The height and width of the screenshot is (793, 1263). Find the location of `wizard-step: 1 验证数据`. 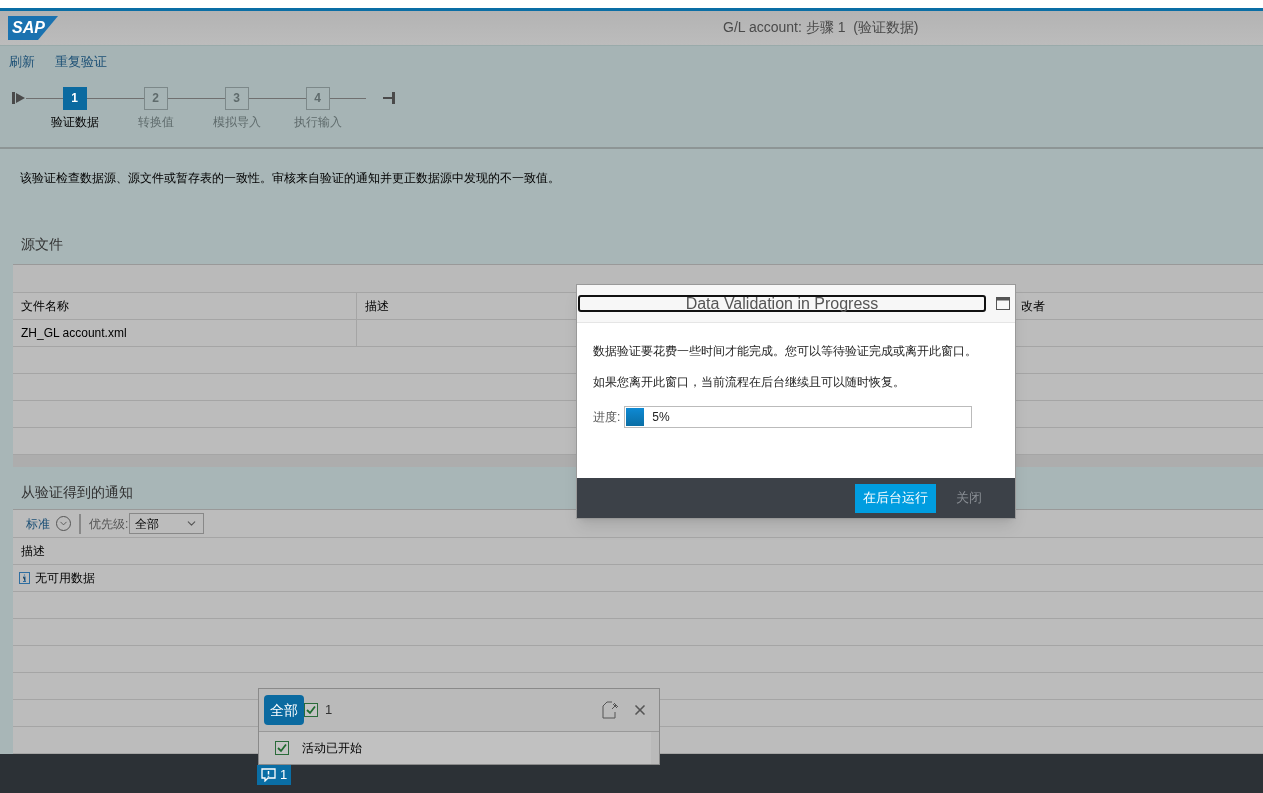

wizard-step: 1 验证数据 is located at coordinates (74, 108).